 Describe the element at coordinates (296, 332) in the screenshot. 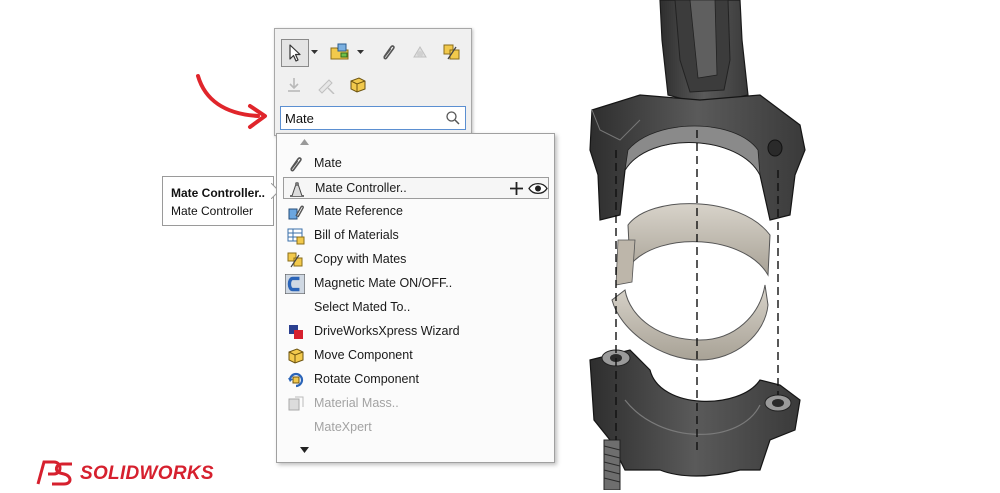

I see `driveworks-icon` at that location.